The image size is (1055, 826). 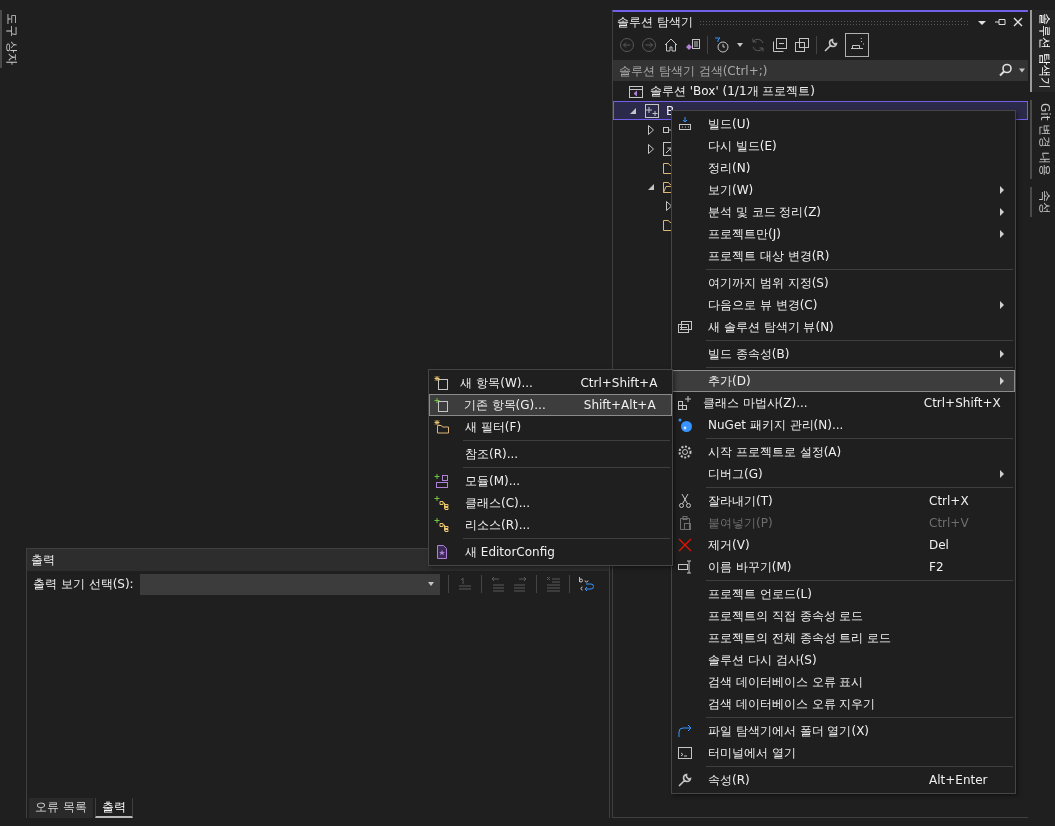 What do you see at coordinates (937, 567) in the screenshot?
I see `shortcut-text: F2` at bounding box center [937, 567].